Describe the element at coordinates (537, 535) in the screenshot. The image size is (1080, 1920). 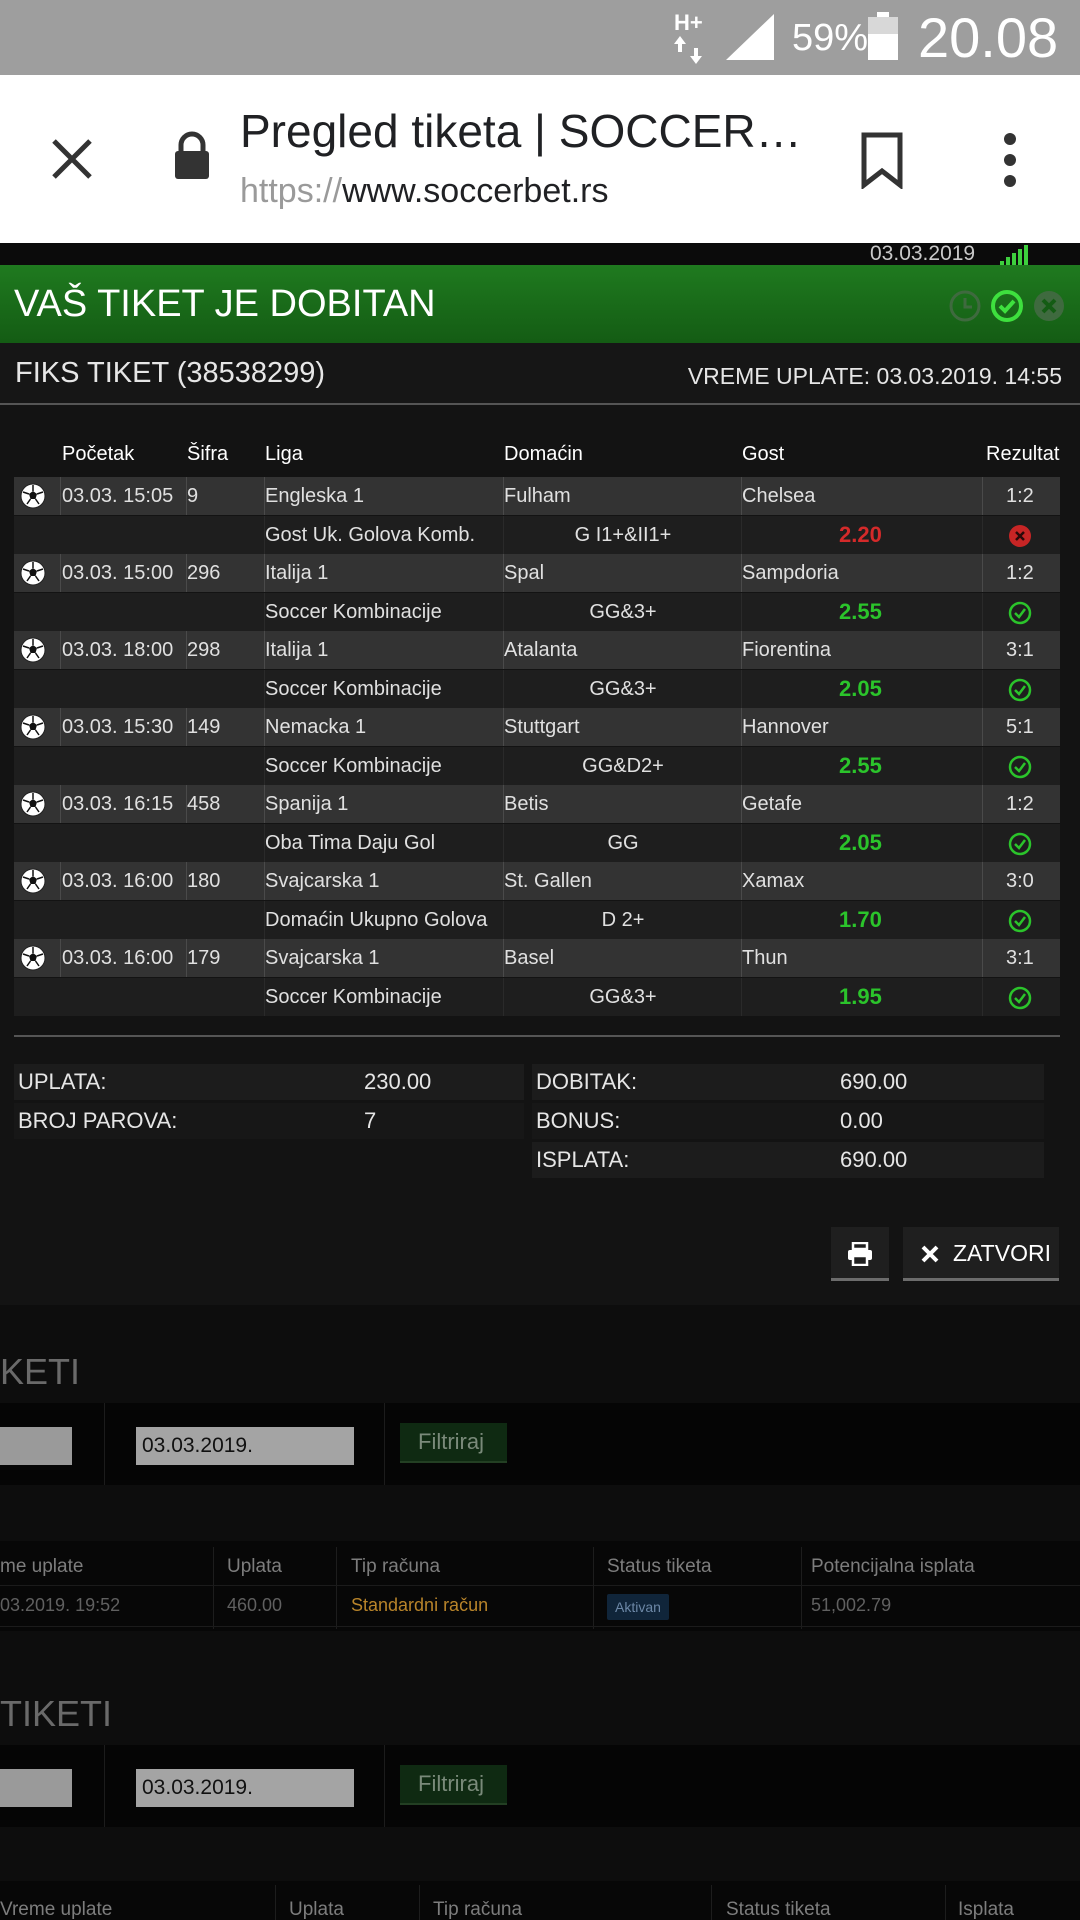
I see `bet-row: Gost Uk. Golova Komb. G I1+&II1+ 2.20` at that location.